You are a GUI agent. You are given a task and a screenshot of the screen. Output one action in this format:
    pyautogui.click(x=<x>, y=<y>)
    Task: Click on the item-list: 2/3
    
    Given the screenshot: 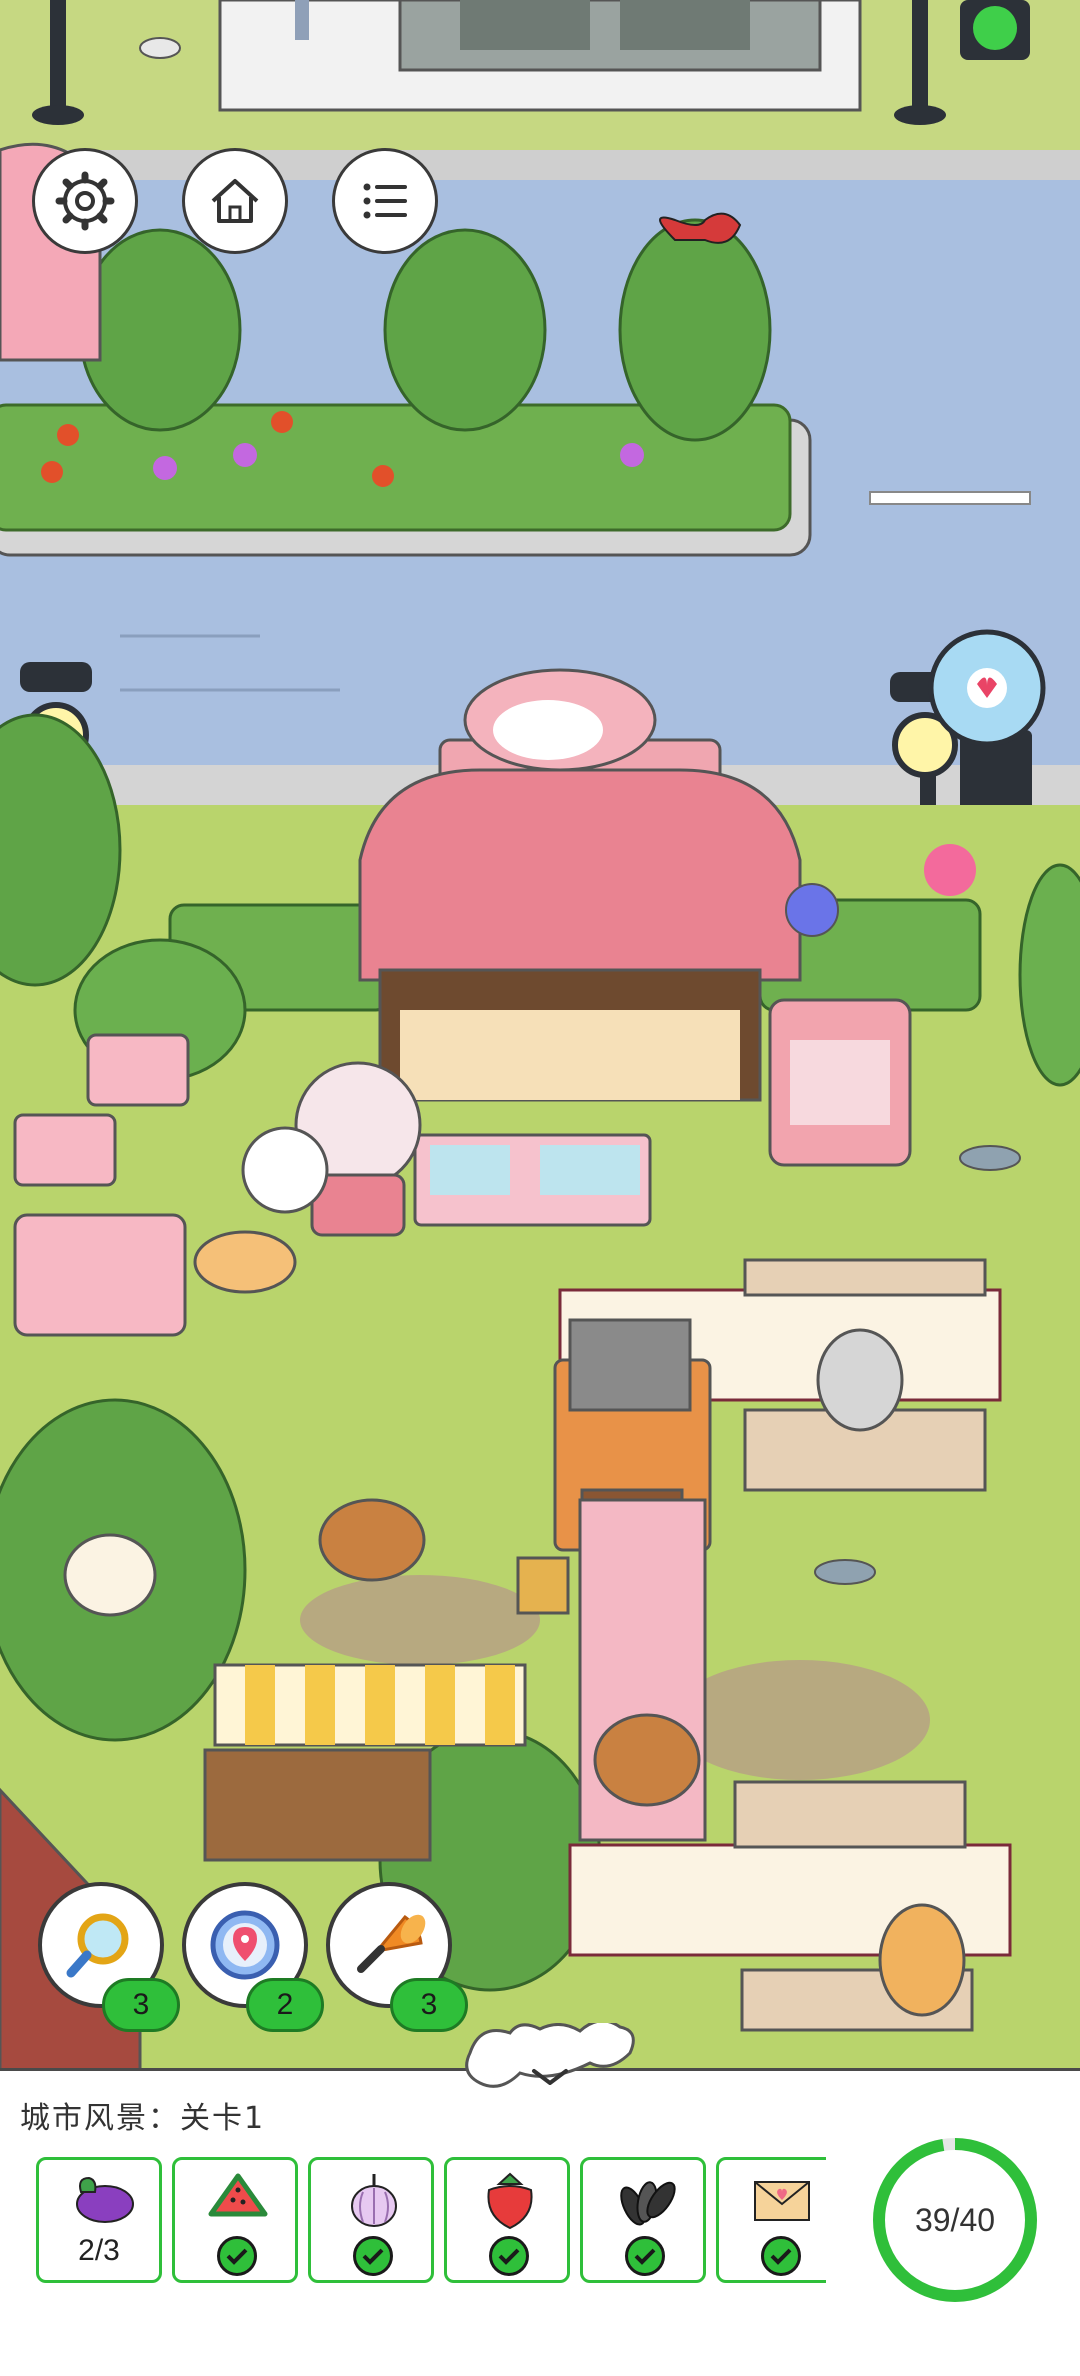 What is the action you would take?
    pyautogui.click(x=431, y=2222)
    